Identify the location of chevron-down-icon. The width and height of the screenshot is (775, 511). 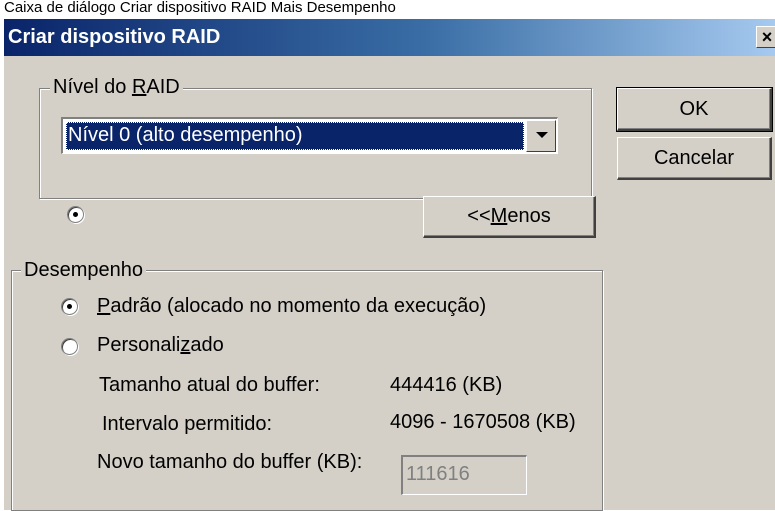
(541, 136).